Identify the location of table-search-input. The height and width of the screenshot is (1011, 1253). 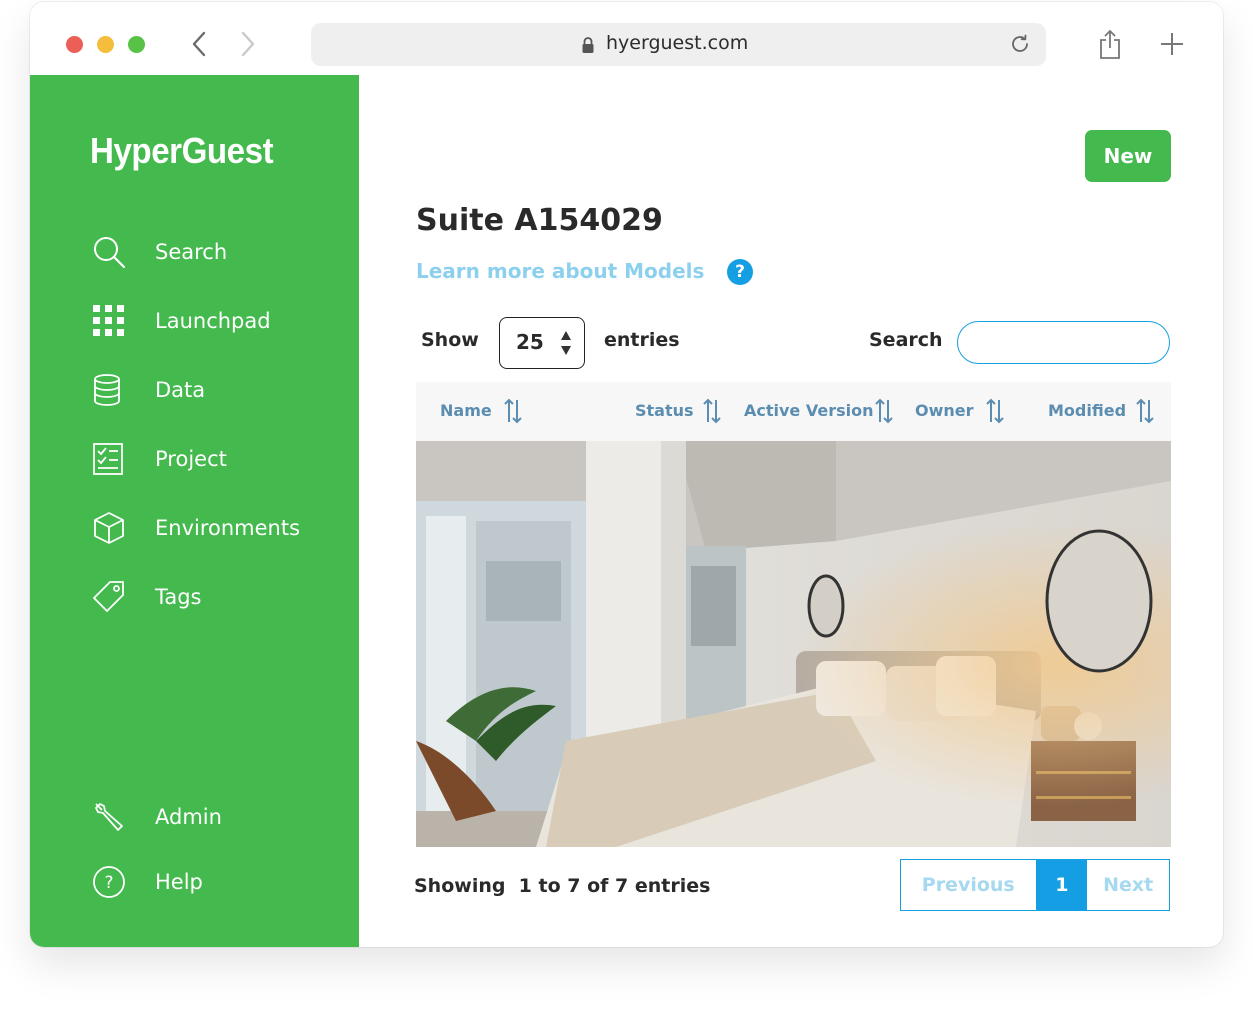
(1063, 342).